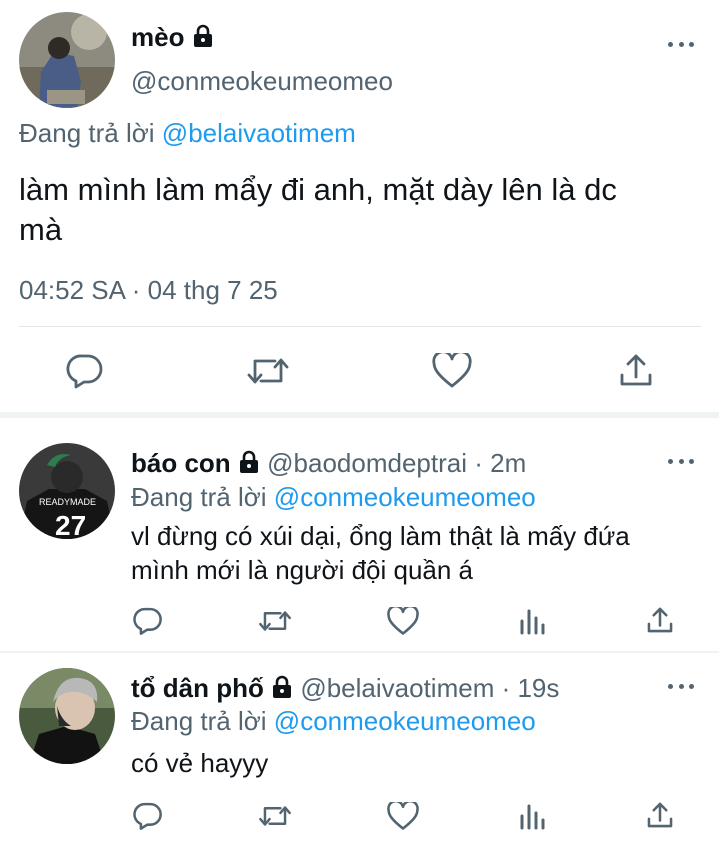  What do you see at coordinates (259, 133) in the screenshot?
I see `reply-to-link: @belaivaotimem` at bounding box center [259, 133].